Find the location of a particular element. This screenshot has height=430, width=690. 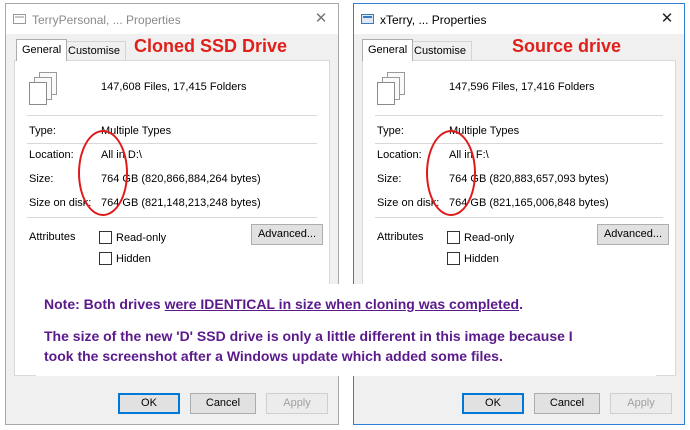

files-summary: 147,608 Files, 17,415 Folders is located at coordinates (174, 87).